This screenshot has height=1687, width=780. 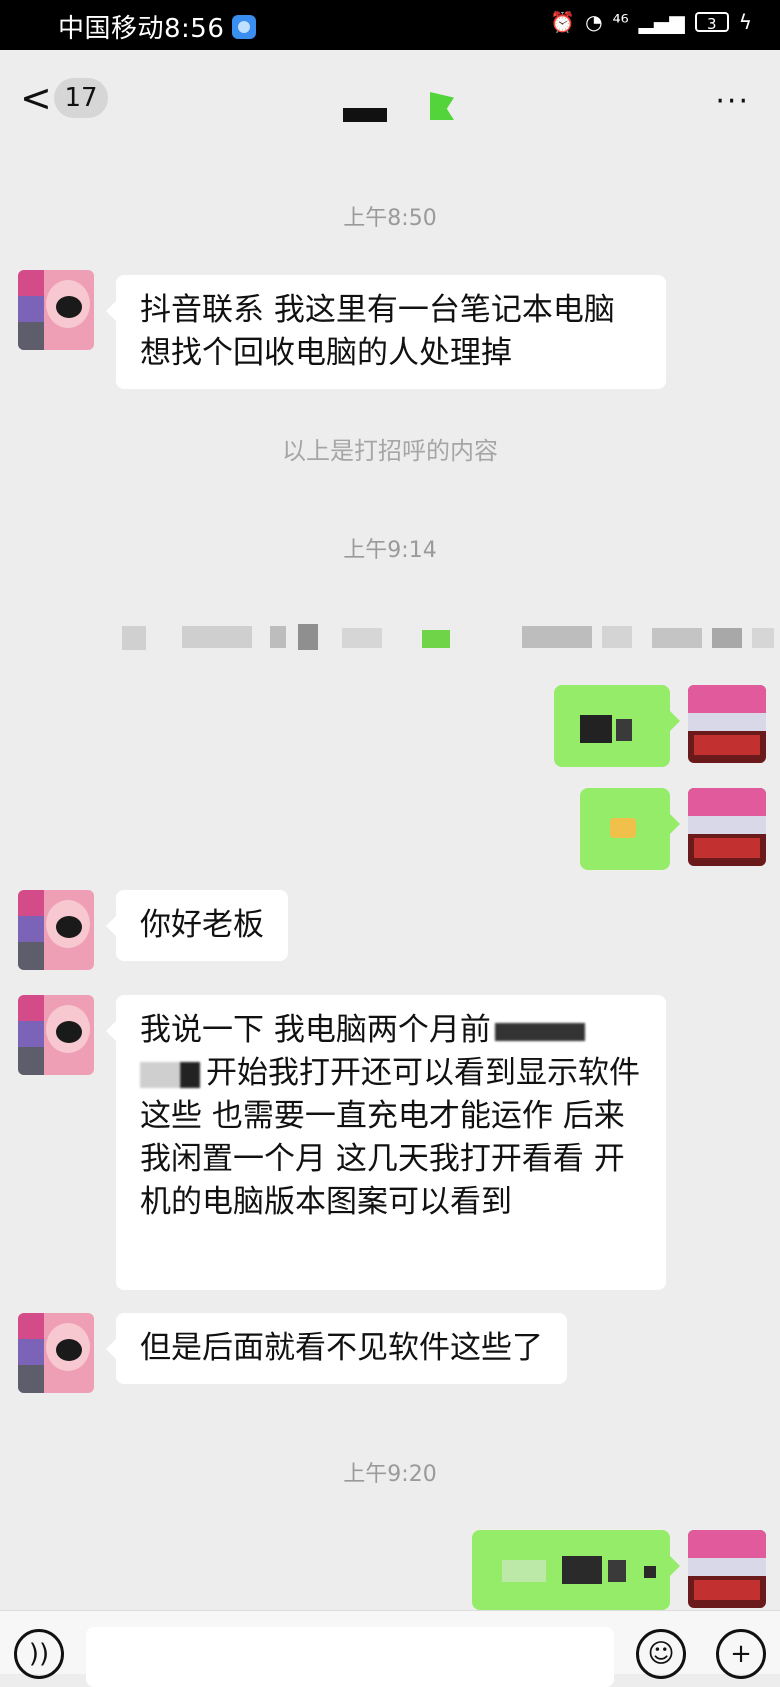 What do you see at coordinates (711, 22) in the screenshot?
I see `battery-icon: 3` at bounding box center [711, 22].